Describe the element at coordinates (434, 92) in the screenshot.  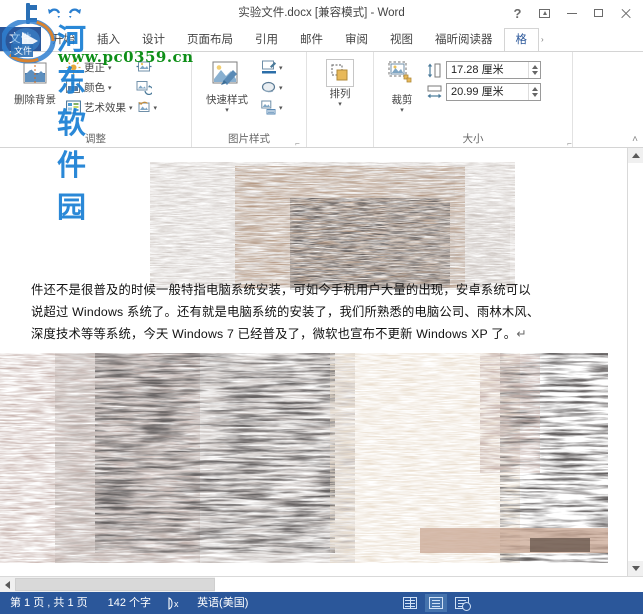
I see `width-icon` at that location.